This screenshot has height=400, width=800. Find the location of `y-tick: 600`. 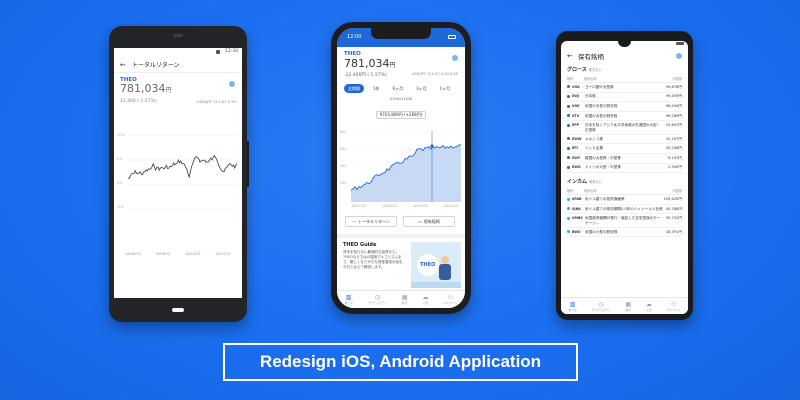

y-tick: 600 is located at coordinates (343, 149).